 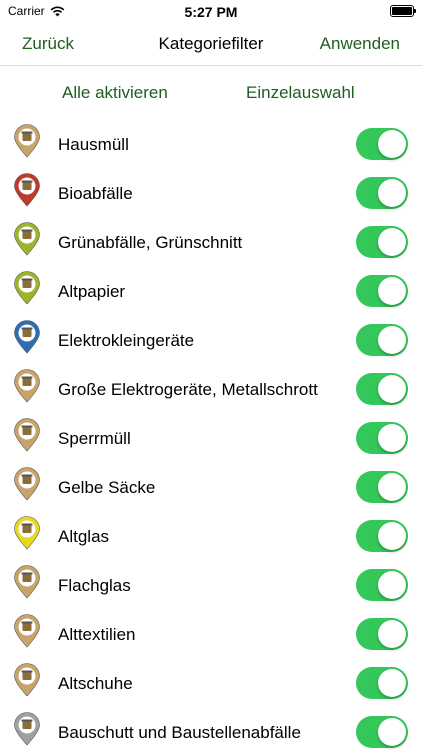 I want to click on category-label: Alttextilien, so click(x=97, y=634).